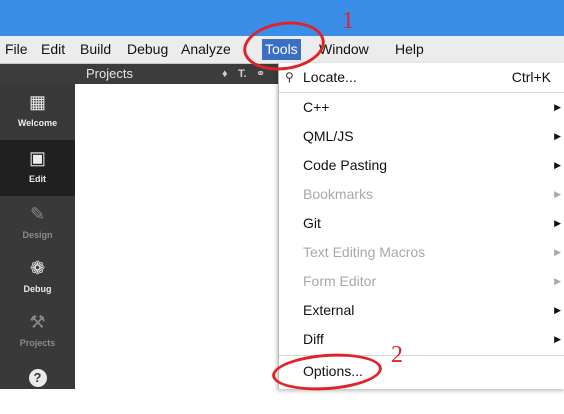  Describe the element at coordinates (95, 49) in the screenshot. I see `menu-build: Build` at that location.